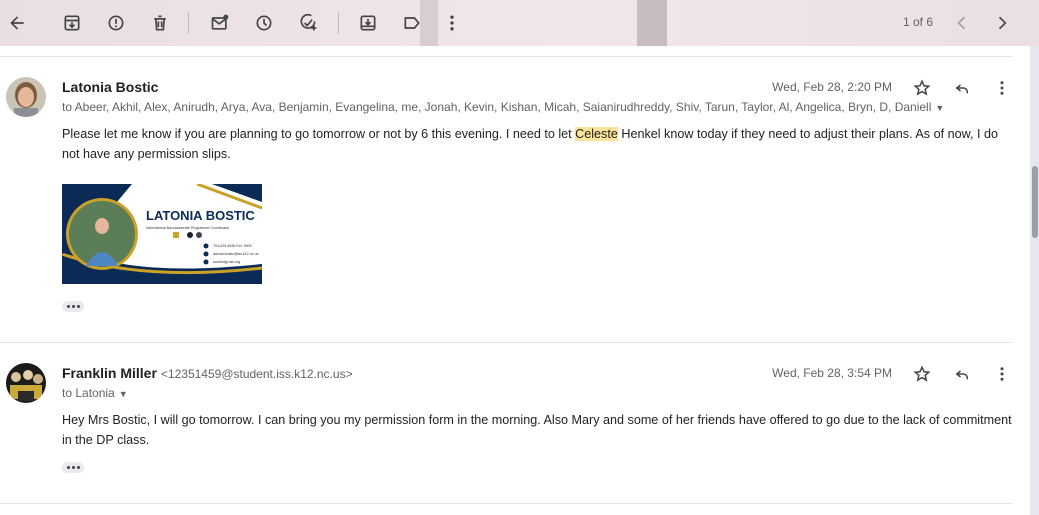 The height and width of the screenshot is (515, 1039). I want to click on add-task-icon, so click(308, 23).